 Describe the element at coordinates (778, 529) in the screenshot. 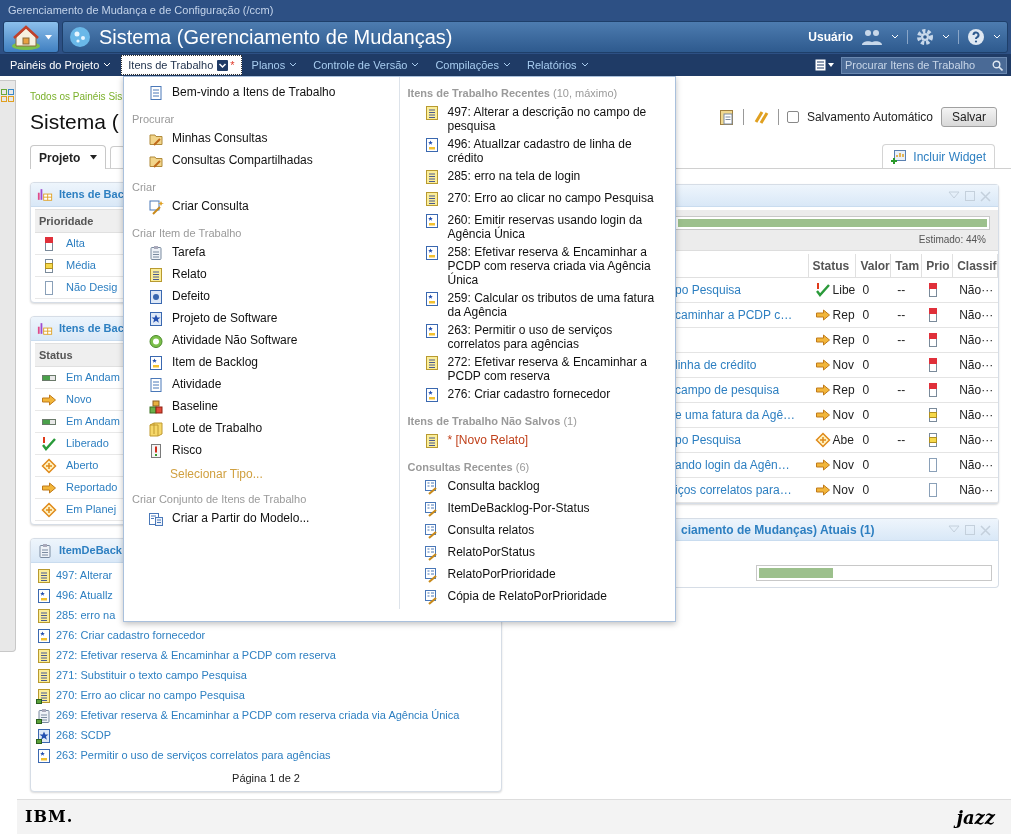

I see `widget-title: ciamento de Mudanças) Atuais (1)` at that location.